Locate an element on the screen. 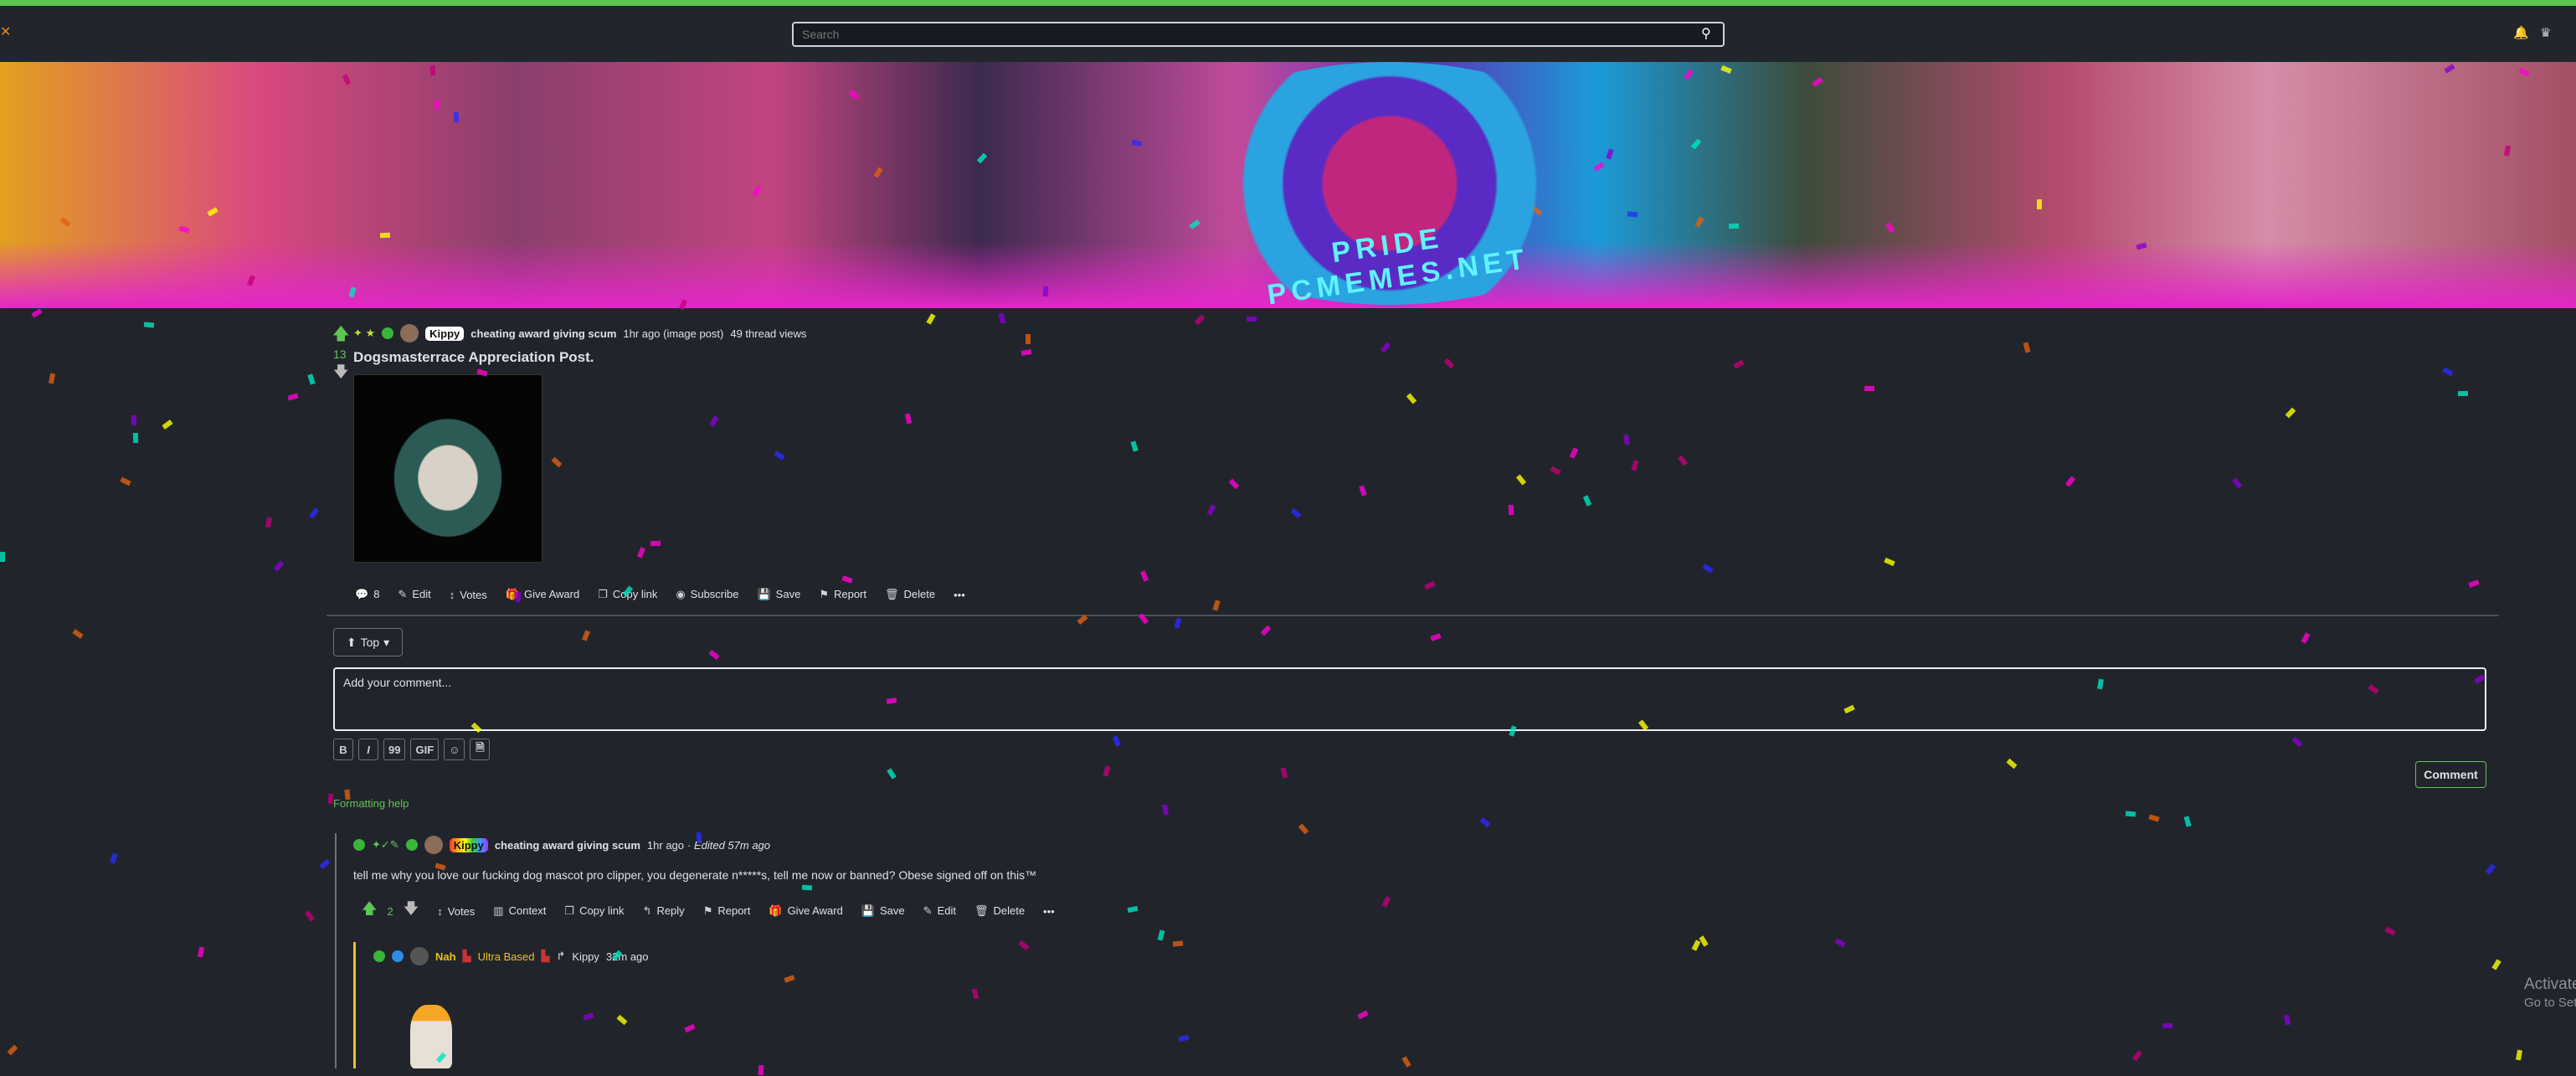 This screenshot has width=2576, height=1076. author-name: Nah is located at coordinates (446, 956).